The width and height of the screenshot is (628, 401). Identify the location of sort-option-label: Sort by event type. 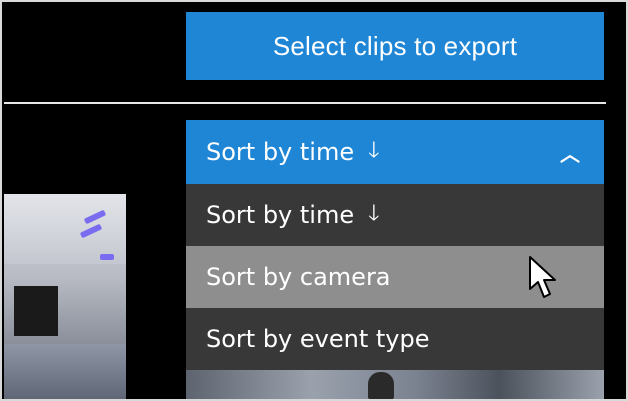
(318, 339).